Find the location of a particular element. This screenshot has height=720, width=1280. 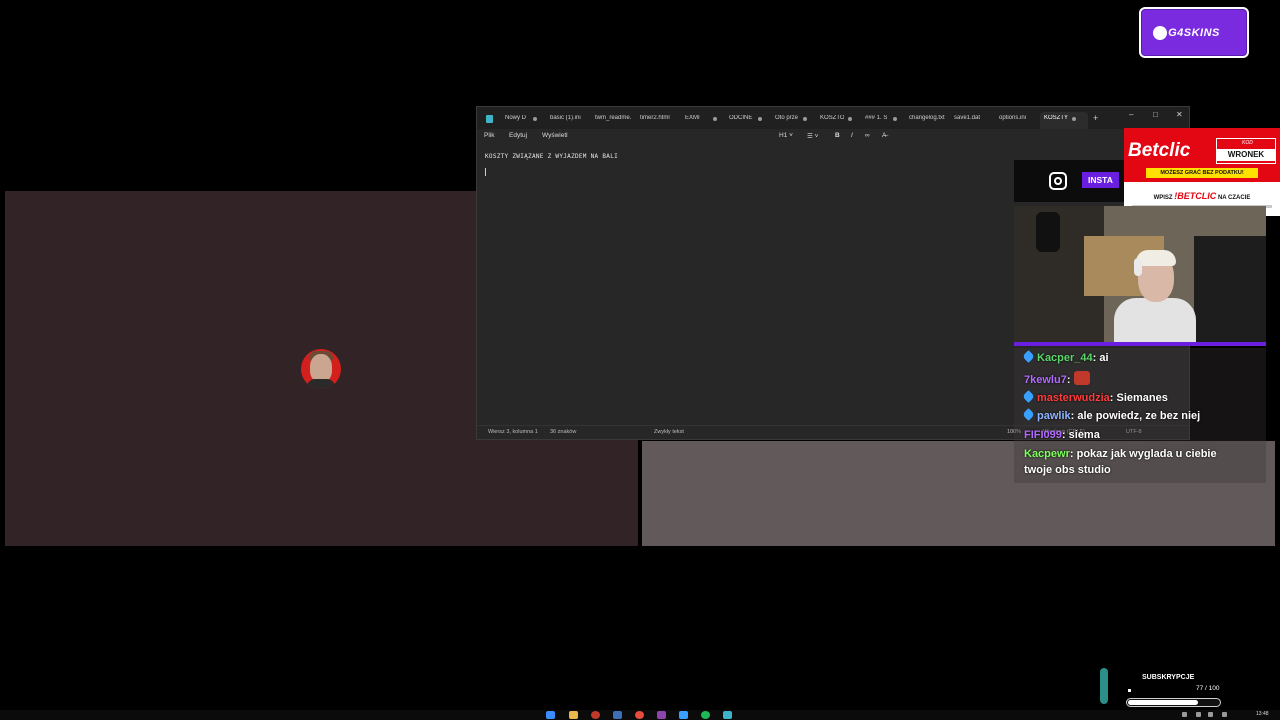

status-format: Zwykły tekst is located at coordinates (669, 432).